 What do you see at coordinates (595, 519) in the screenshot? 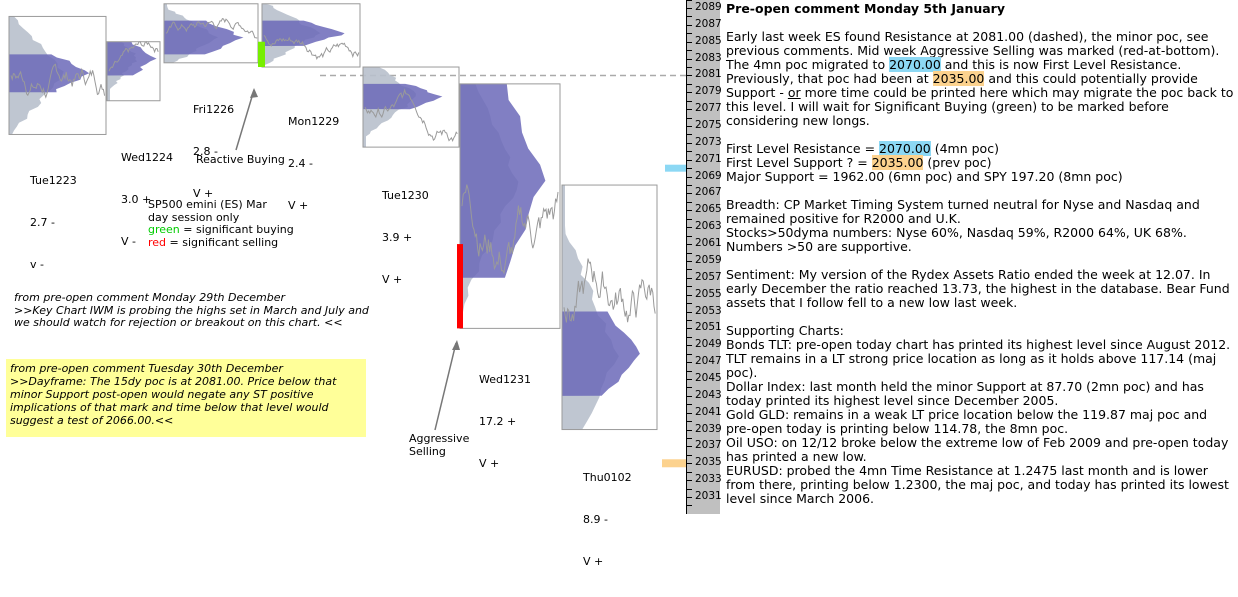
I see `session-range: 8.9 -` at bounding box center [595, 519].